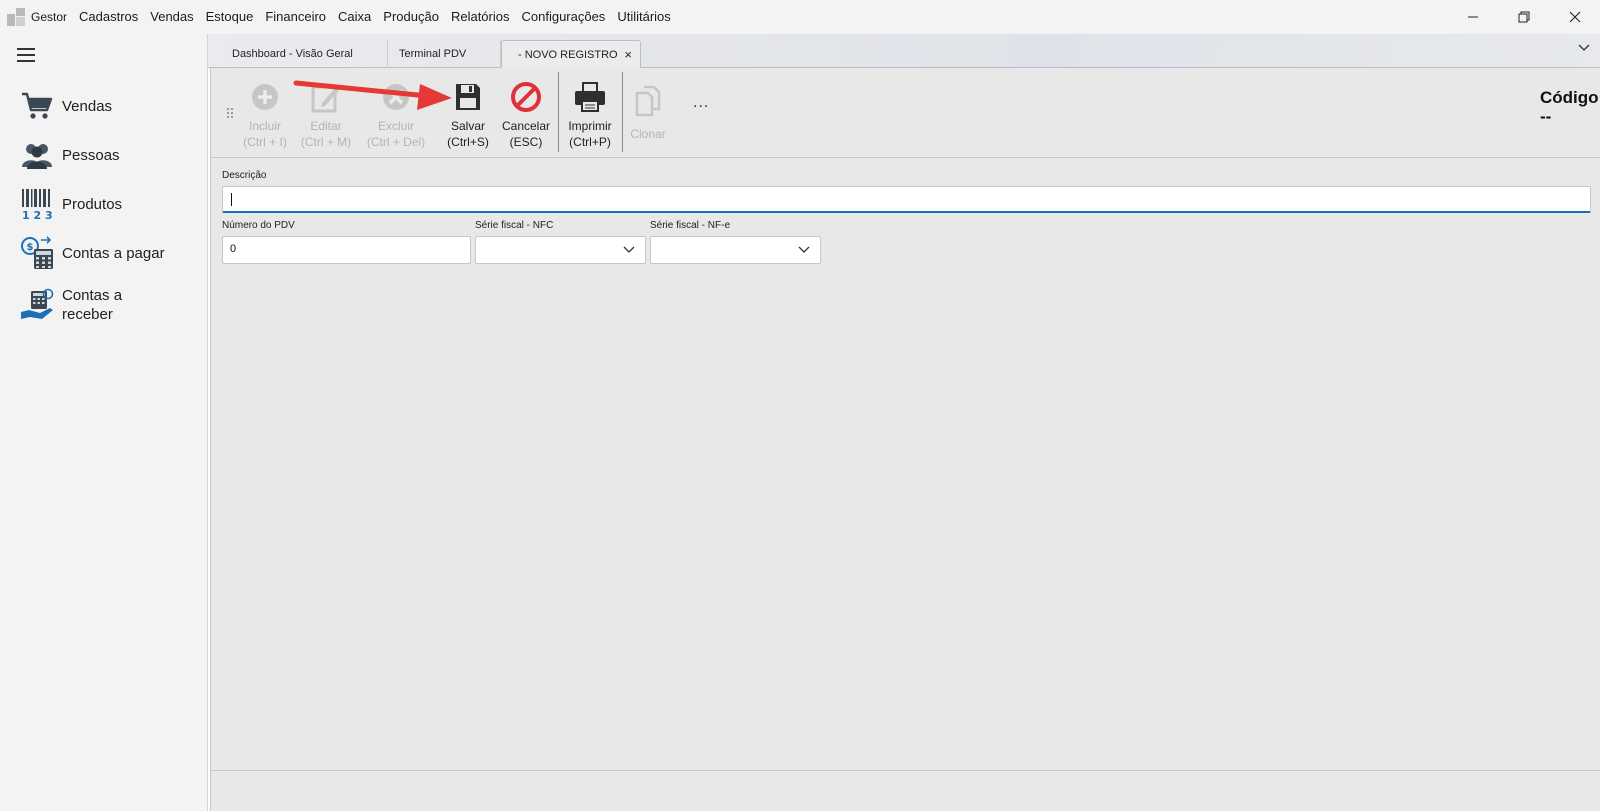 Image resolution: width=1600 pixels, height=811 pixels. I want to click on window-controls, so click(1523, 17).